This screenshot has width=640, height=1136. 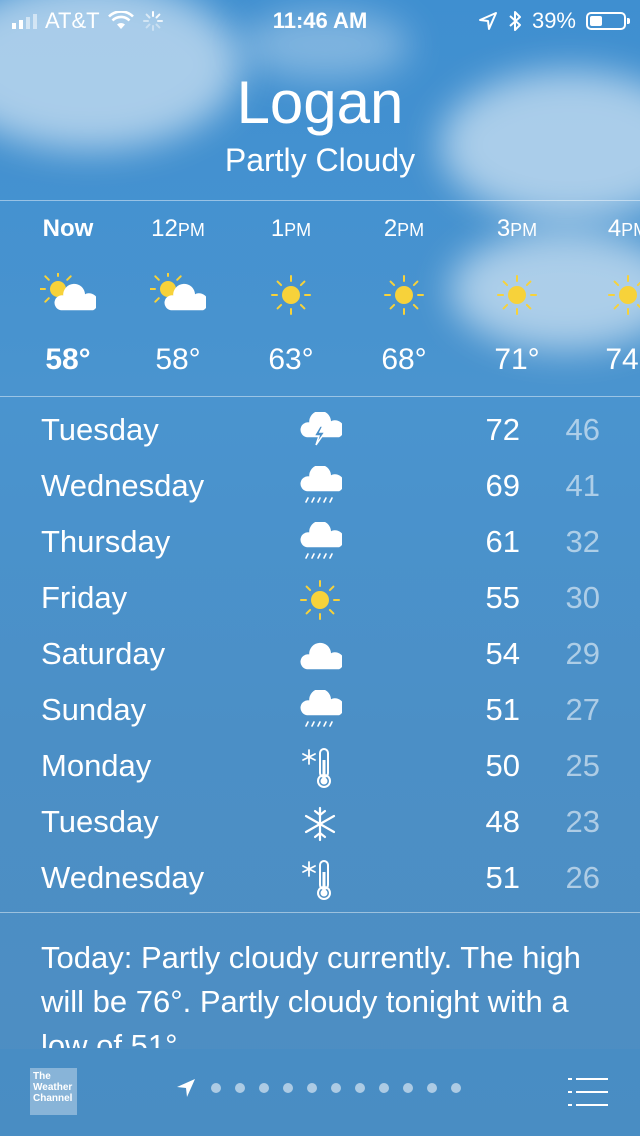 I want to click on city-name: Logan, so click(x=320, y=102).